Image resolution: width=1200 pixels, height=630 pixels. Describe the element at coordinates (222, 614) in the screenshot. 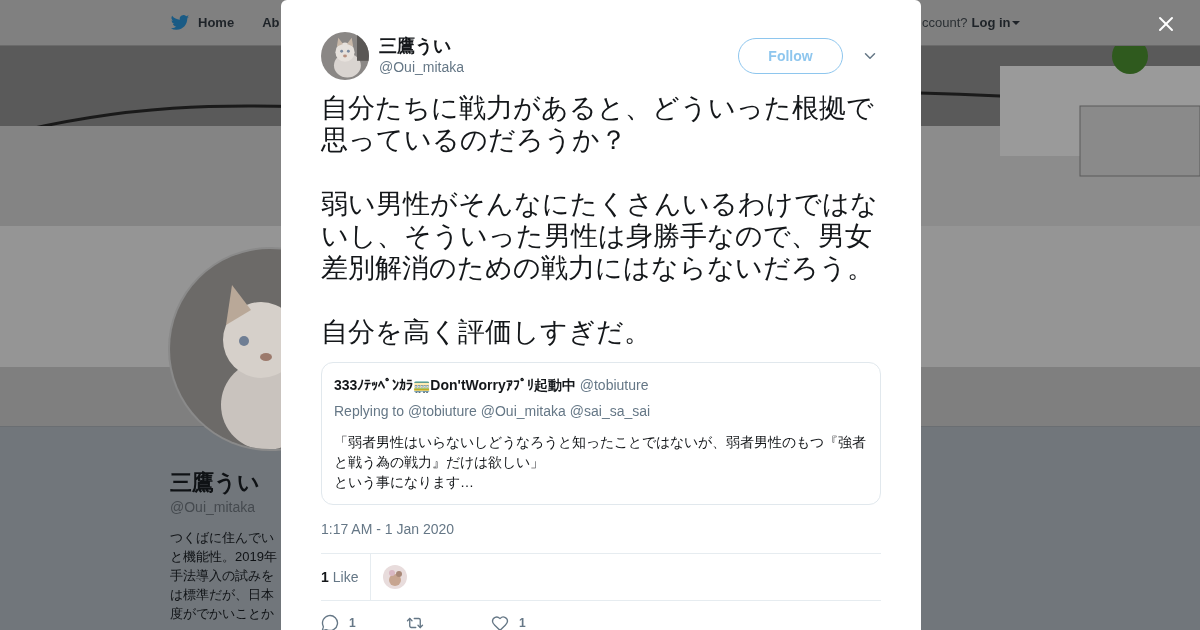

I see `bio-line: 度がでかいことか` at that location.